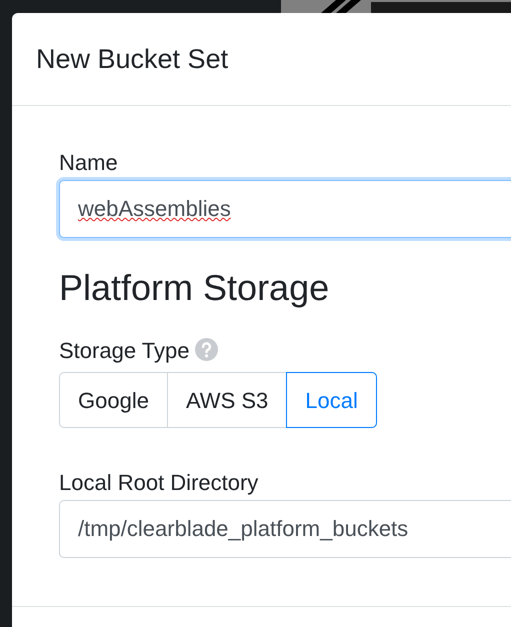  I want to click on storage-type-option: AWS S3, so click(227, 400).